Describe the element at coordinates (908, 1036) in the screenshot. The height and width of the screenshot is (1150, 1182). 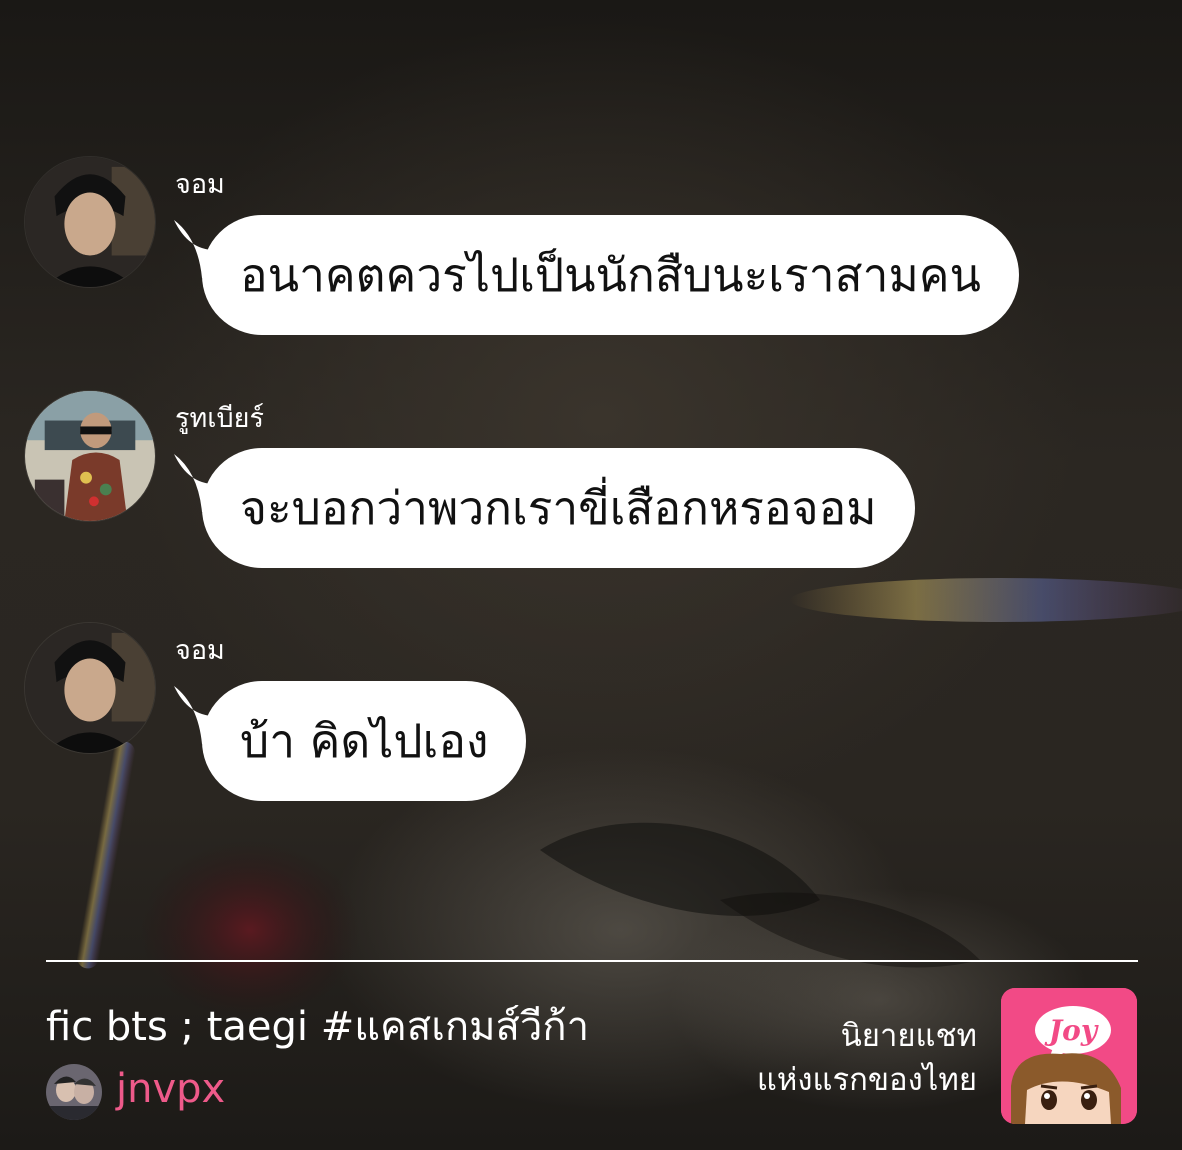
I see `tagline-line: นิยายแชท` at that location.